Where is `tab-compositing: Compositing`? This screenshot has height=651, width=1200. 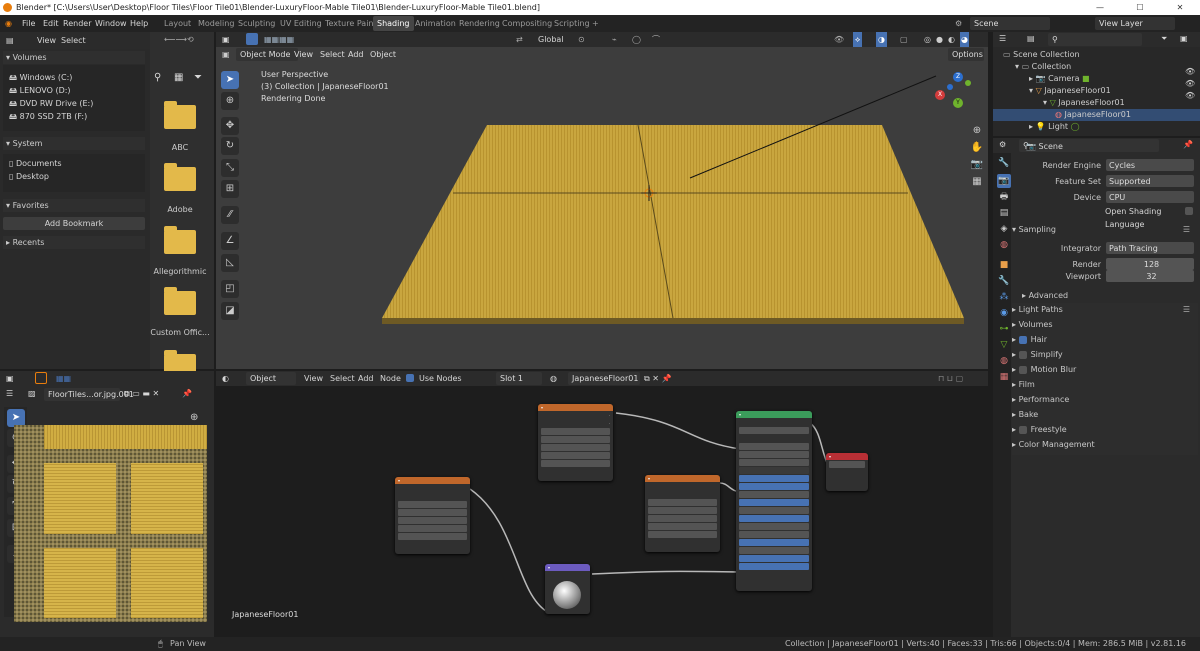
tab-compositing: Compositing is located at coordinates (527, 23).